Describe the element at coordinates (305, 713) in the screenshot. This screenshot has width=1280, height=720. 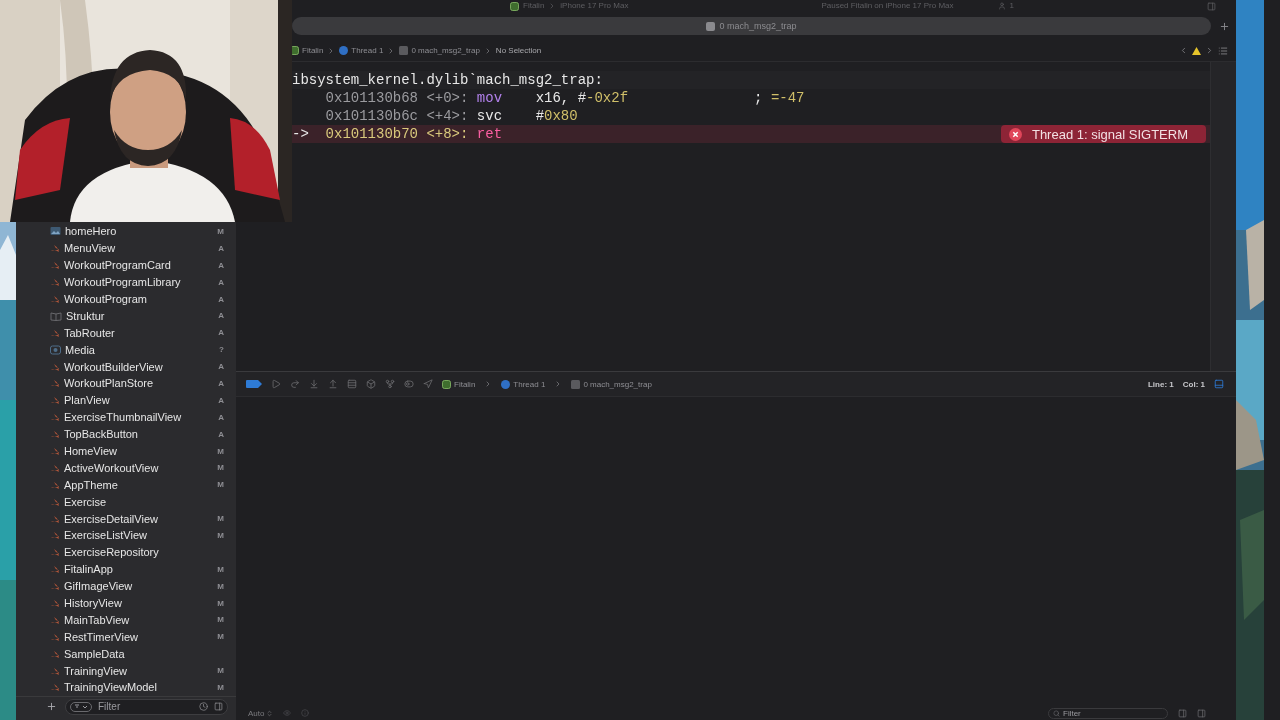
I see `info-icon` at that location.